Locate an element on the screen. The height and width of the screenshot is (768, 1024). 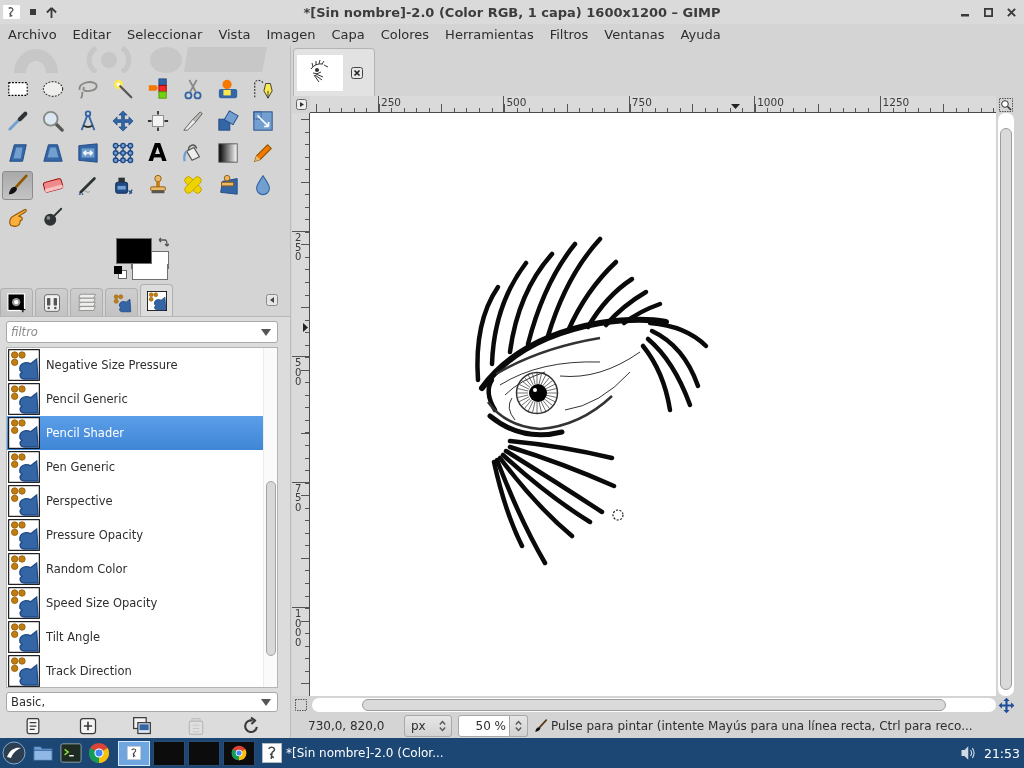
dock-action-button is located at coordinates (141, 726).